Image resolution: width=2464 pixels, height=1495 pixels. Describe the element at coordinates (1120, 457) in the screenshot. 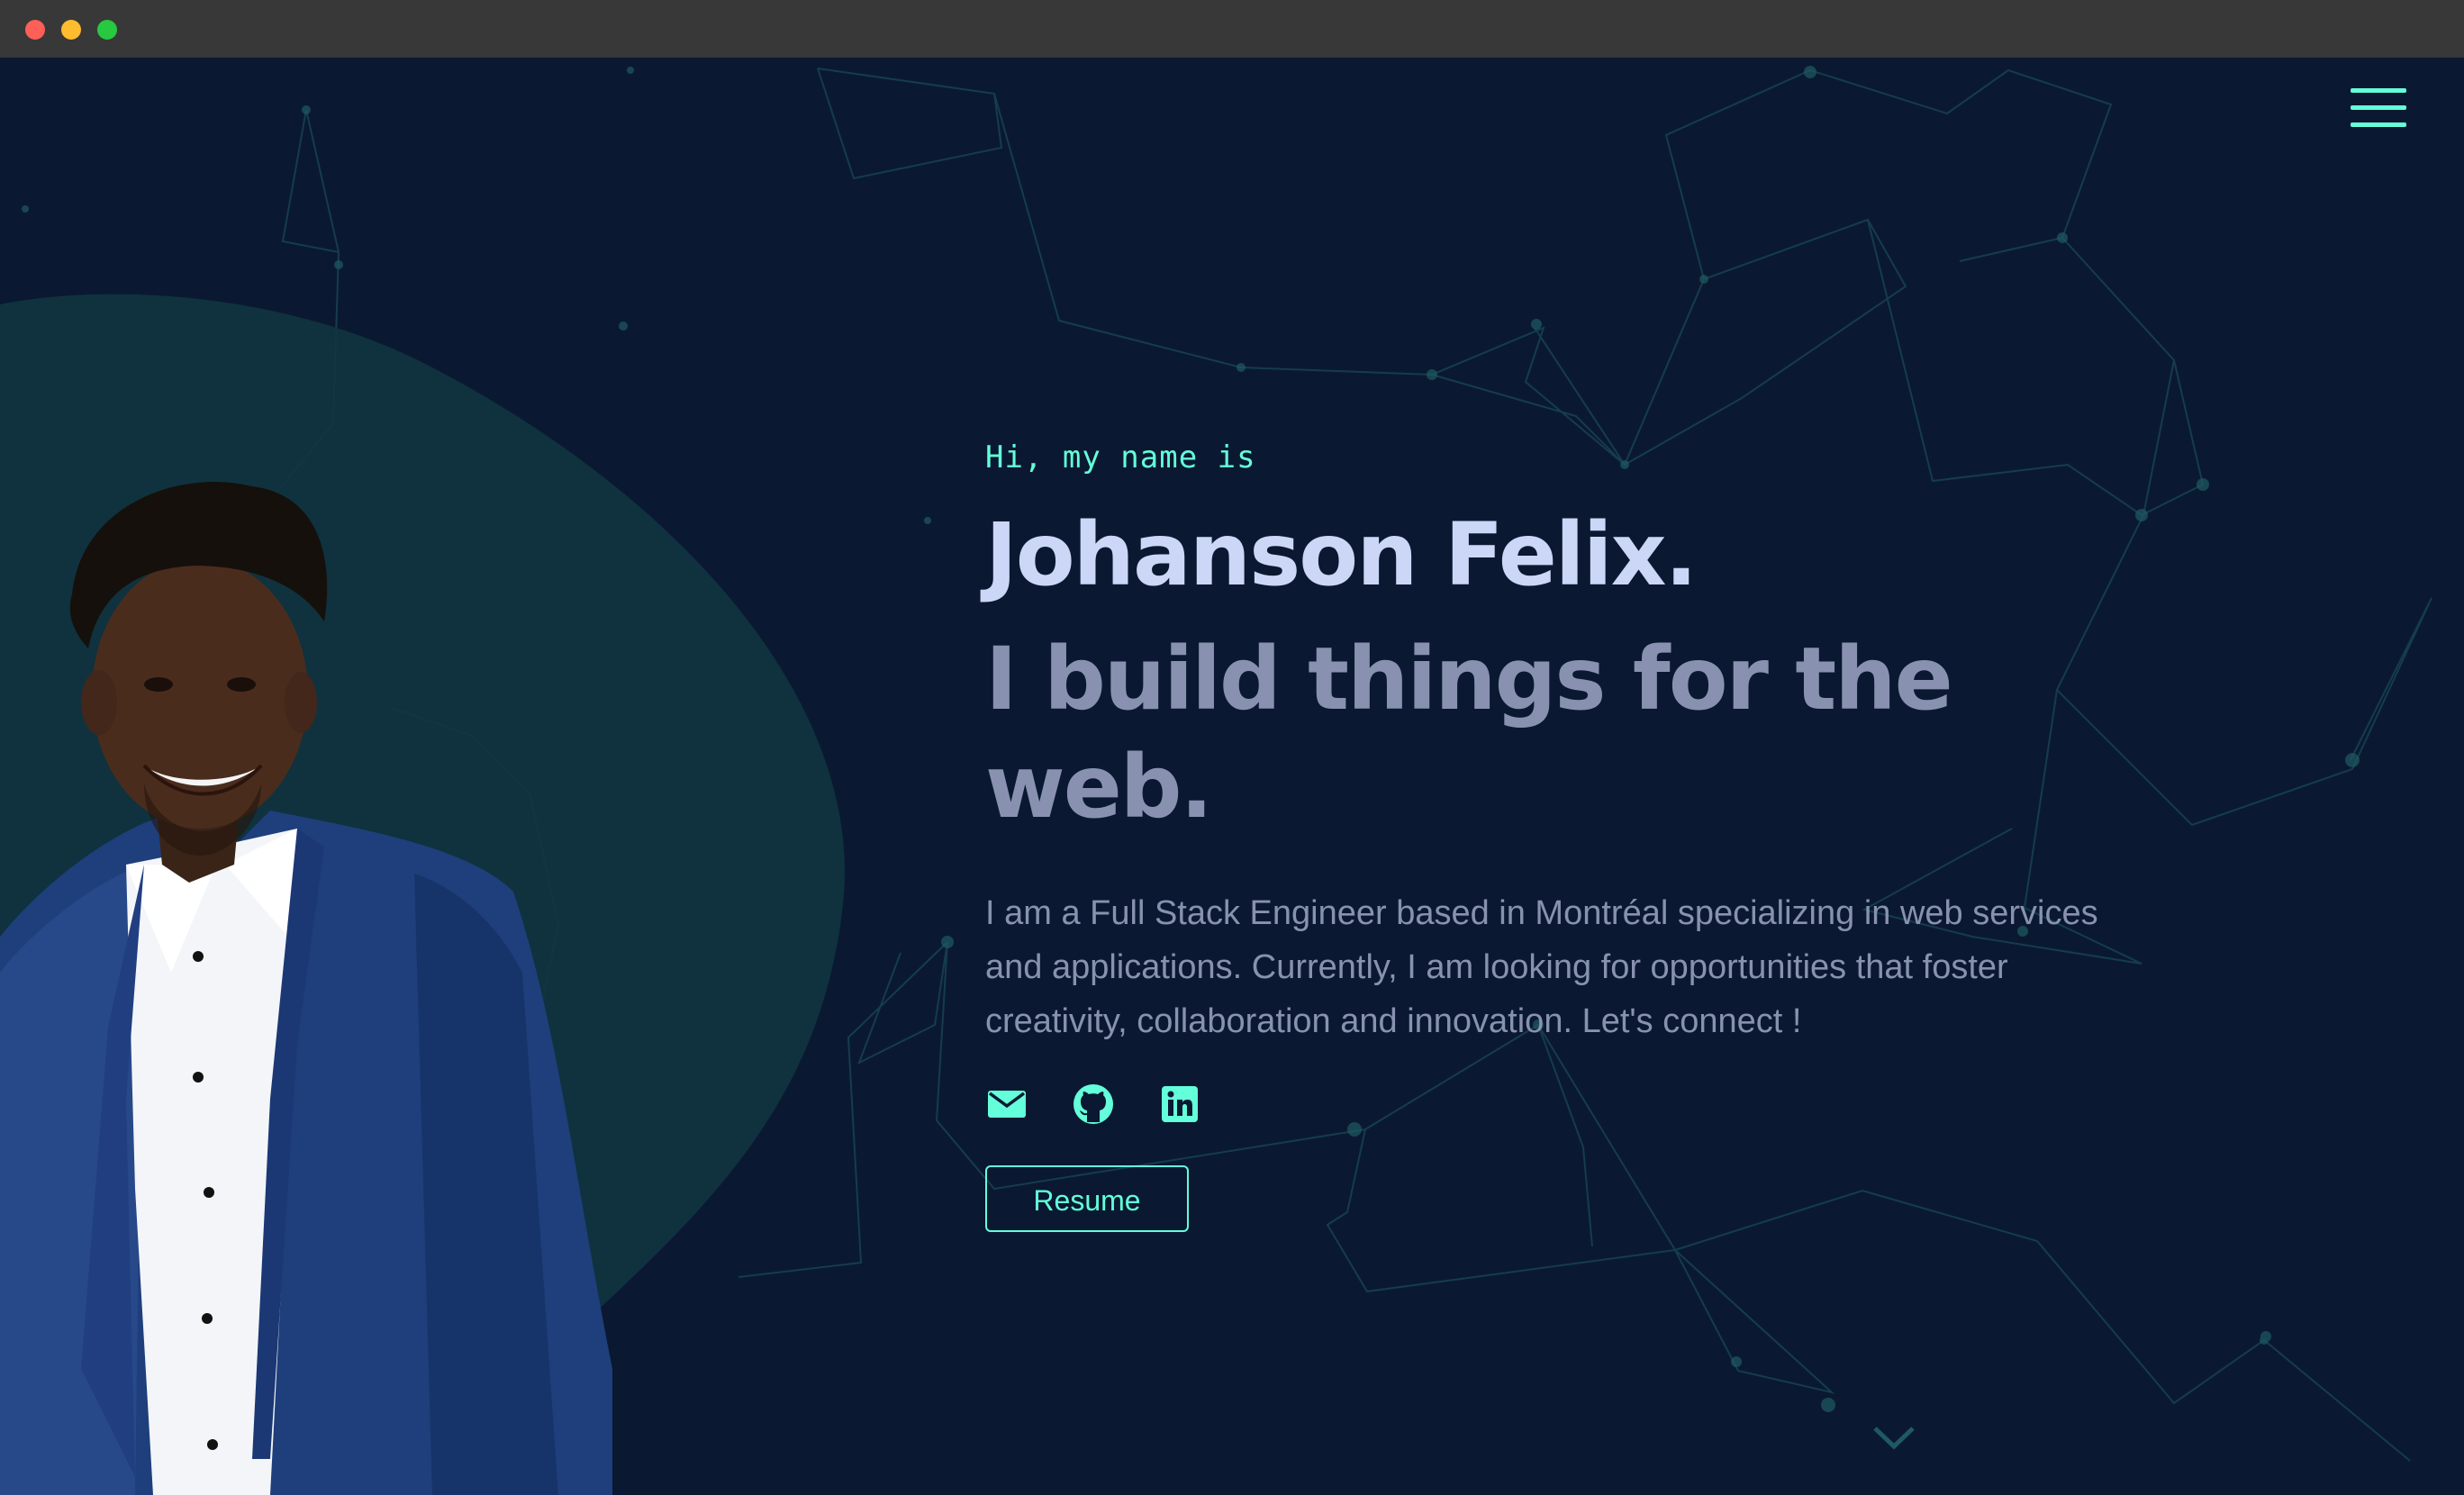

I see `greeting-text: Hi, my name is` at that location.